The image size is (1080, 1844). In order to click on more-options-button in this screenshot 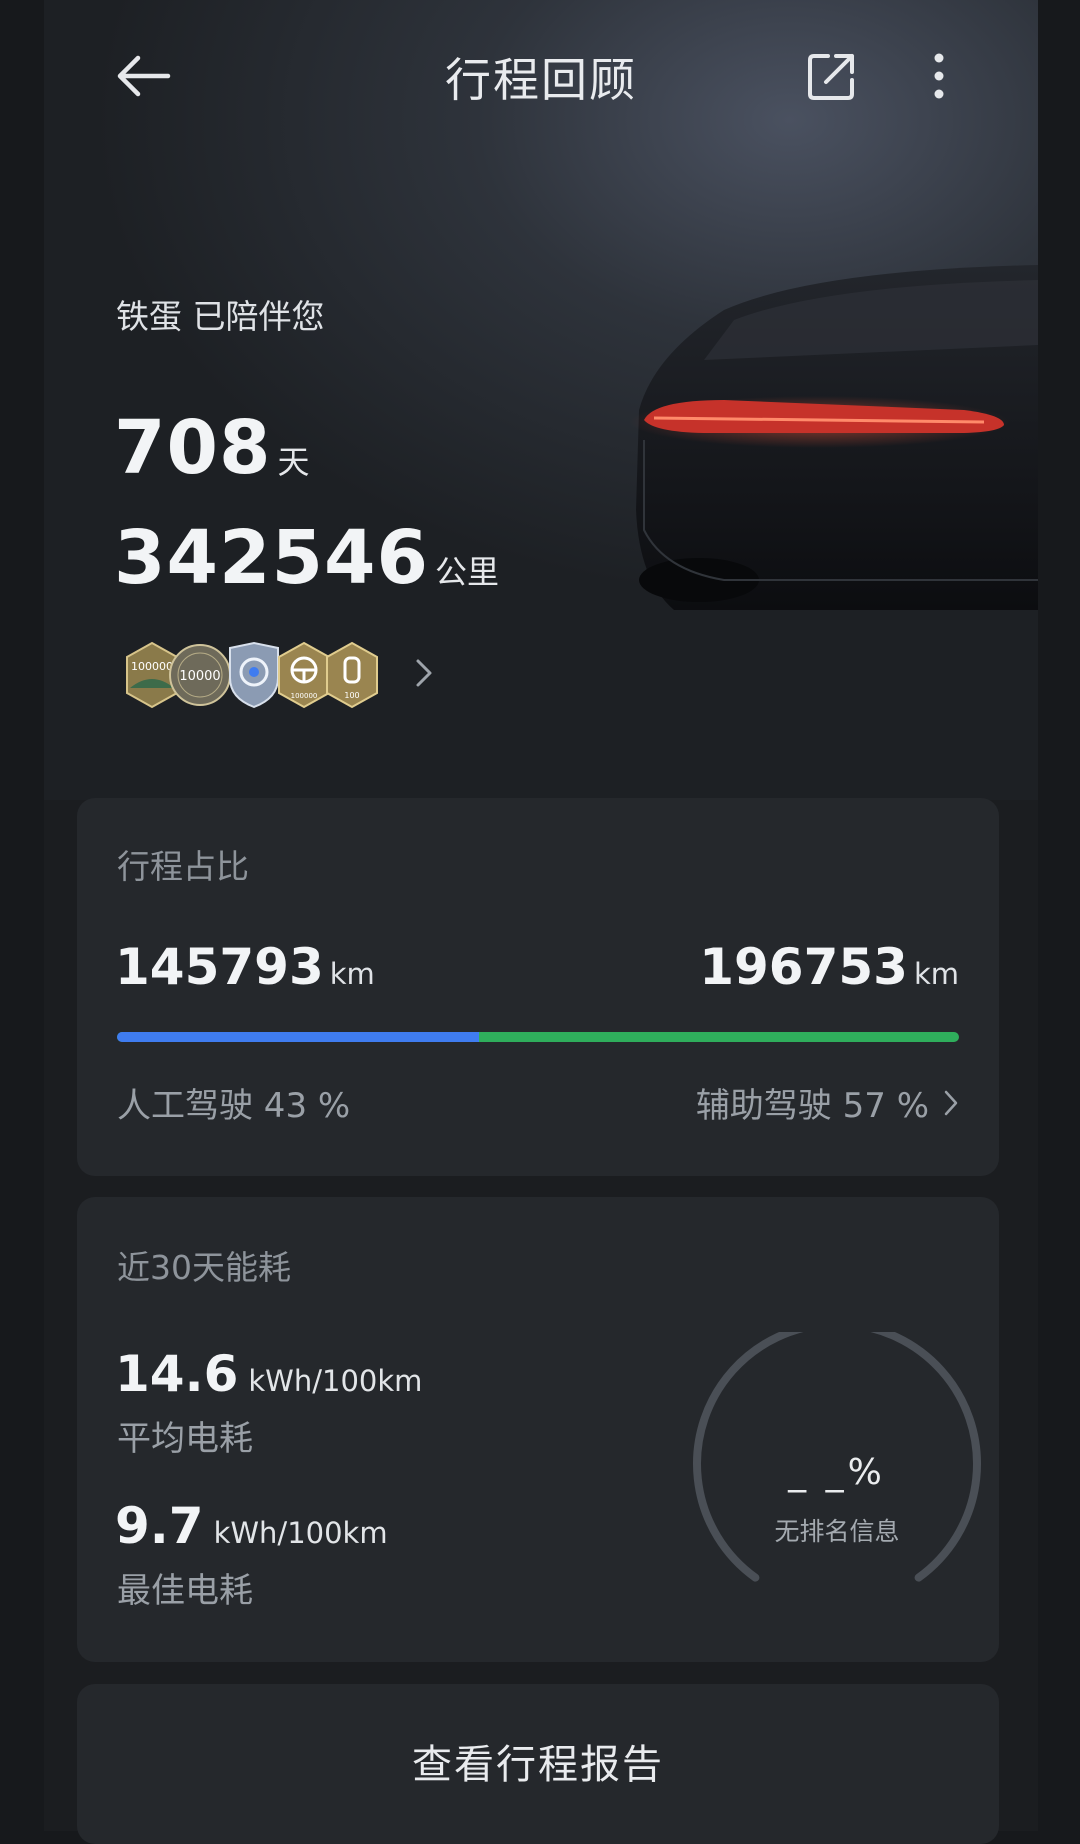, I will do `click(939, 76)`.